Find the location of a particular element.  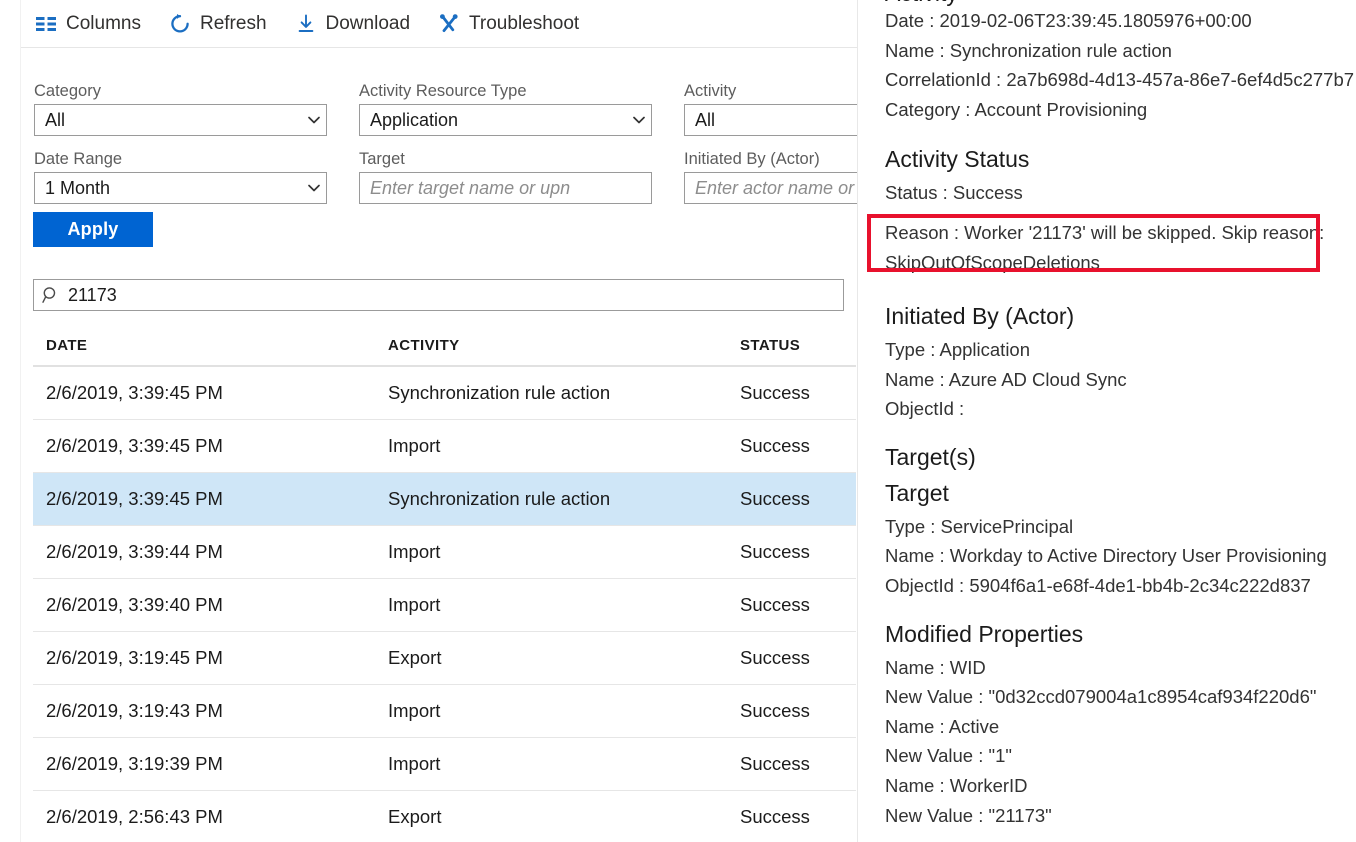

activity-date: Date : 2019-02-06T23:39:45.1805976+00:00 is located at coordinates (1068, 20).